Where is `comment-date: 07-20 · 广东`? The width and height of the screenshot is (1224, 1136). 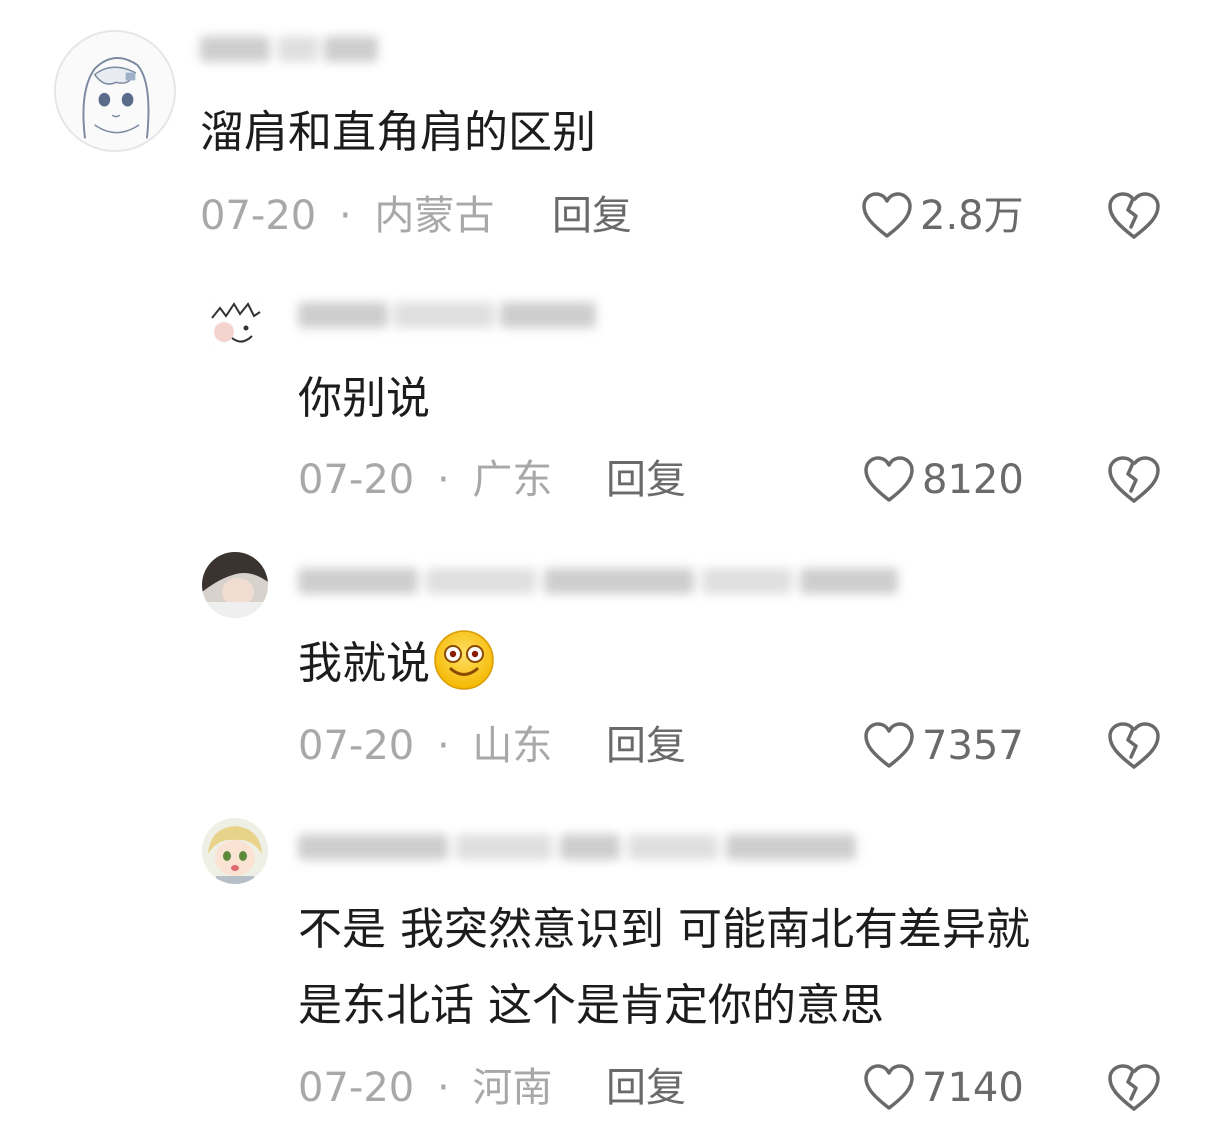 comment-date: 07-20 · 广东 is located at coordinates (425, 480).